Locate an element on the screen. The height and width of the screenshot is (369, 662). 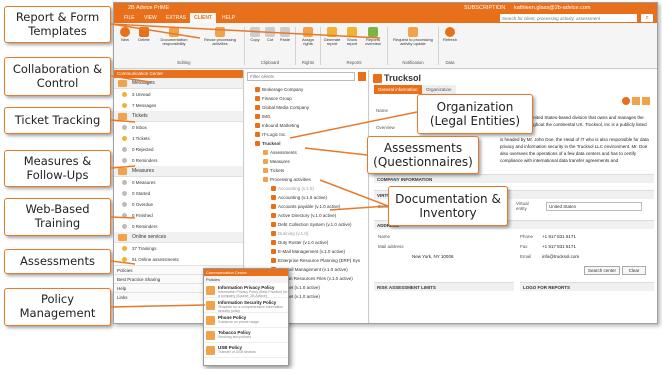
section-logo-reports: LOGO FOR REPORTS is located at coordinates (587, 286).